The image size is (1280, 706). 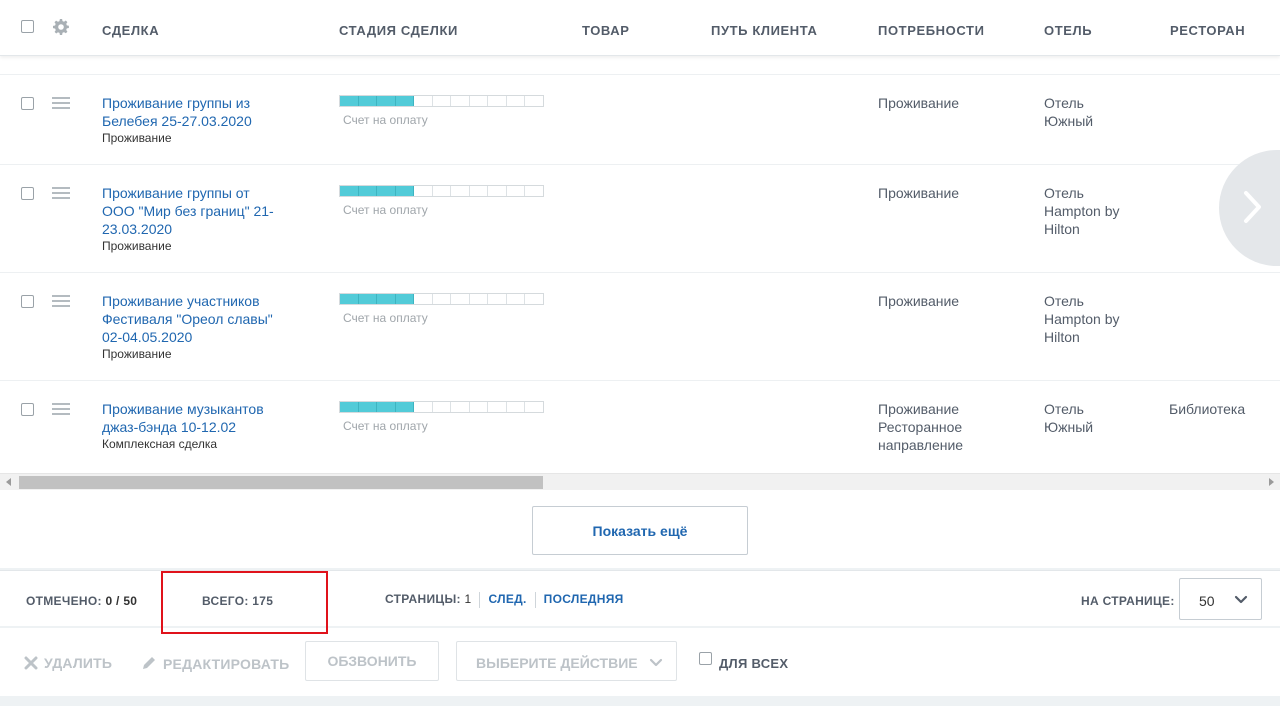 I want to click on close-icon, so click(x=31, y=664).